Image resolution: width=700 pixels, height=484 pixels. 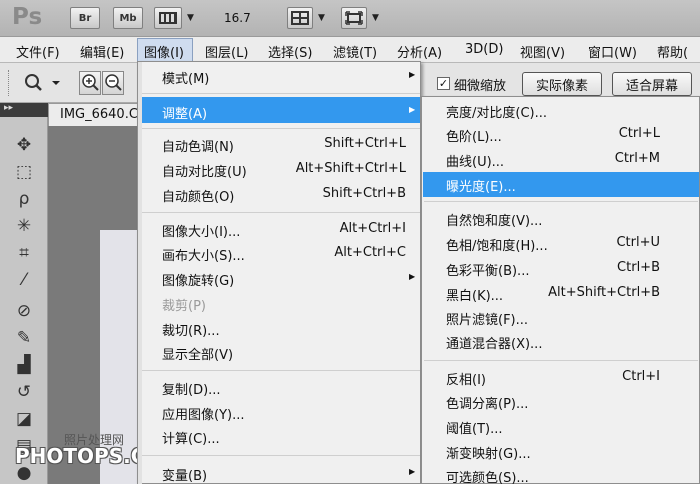 What do you see at coordinates (553, 294) in the screenshot?
I see `adjust-black-white: 黑白(K)... Alt+Shift+Ctrl+B` at bounding box center [553, 294].